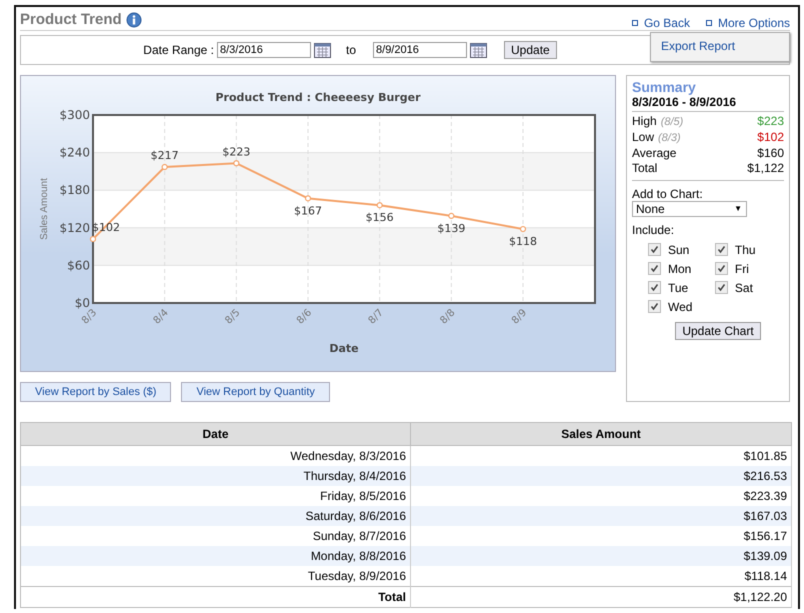  Describe the element at coordinates (264, 50) in the screenshot. I see `start-date-field: 8/3/2016` at that location.